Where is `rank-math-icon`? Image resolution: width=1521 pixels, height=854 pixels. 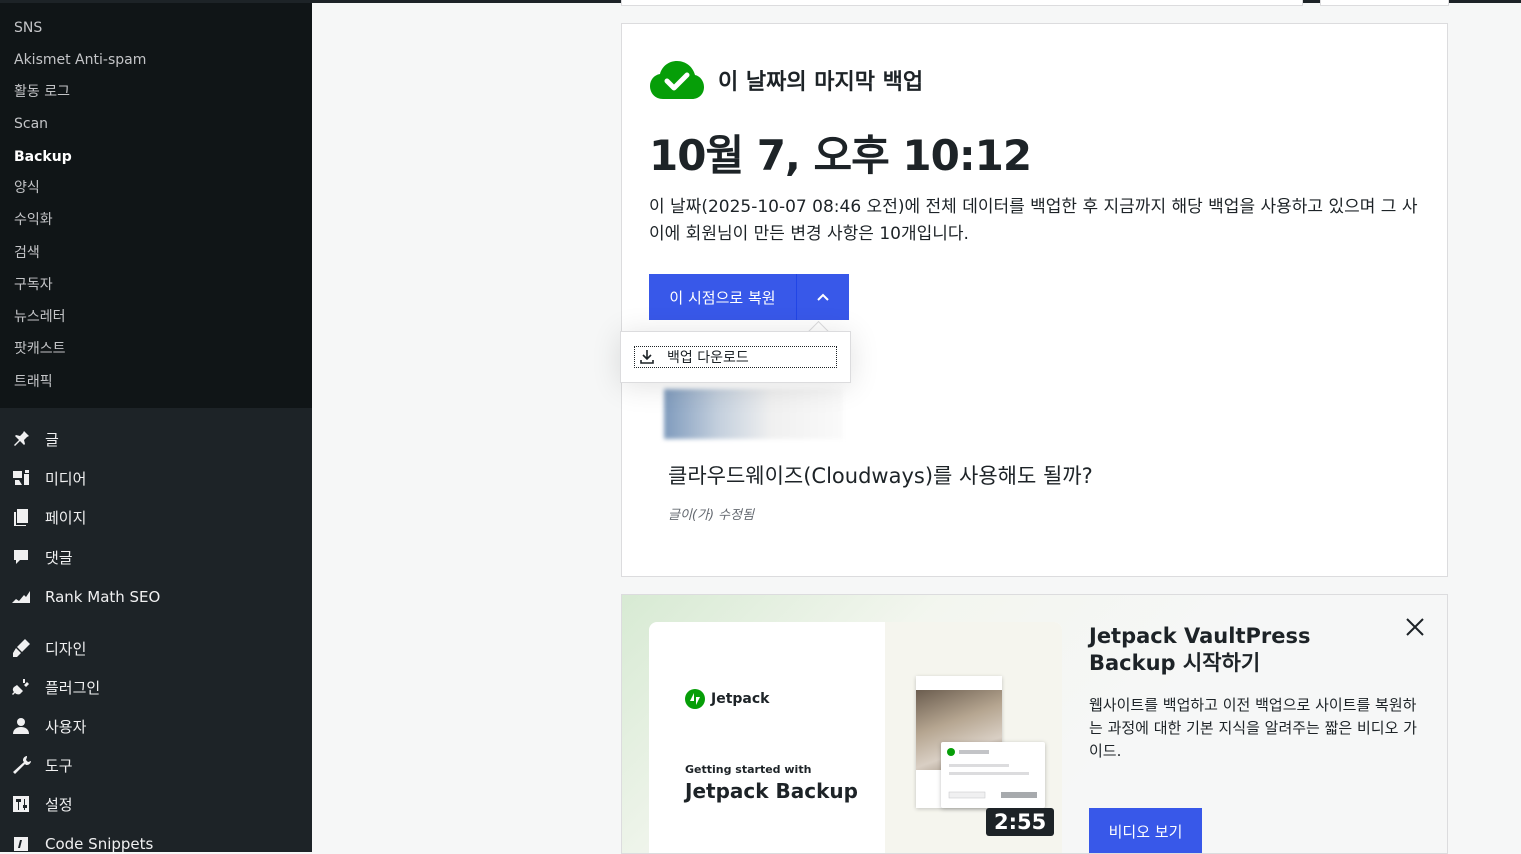 rank-math-icon is located at coordinates (21, 597).